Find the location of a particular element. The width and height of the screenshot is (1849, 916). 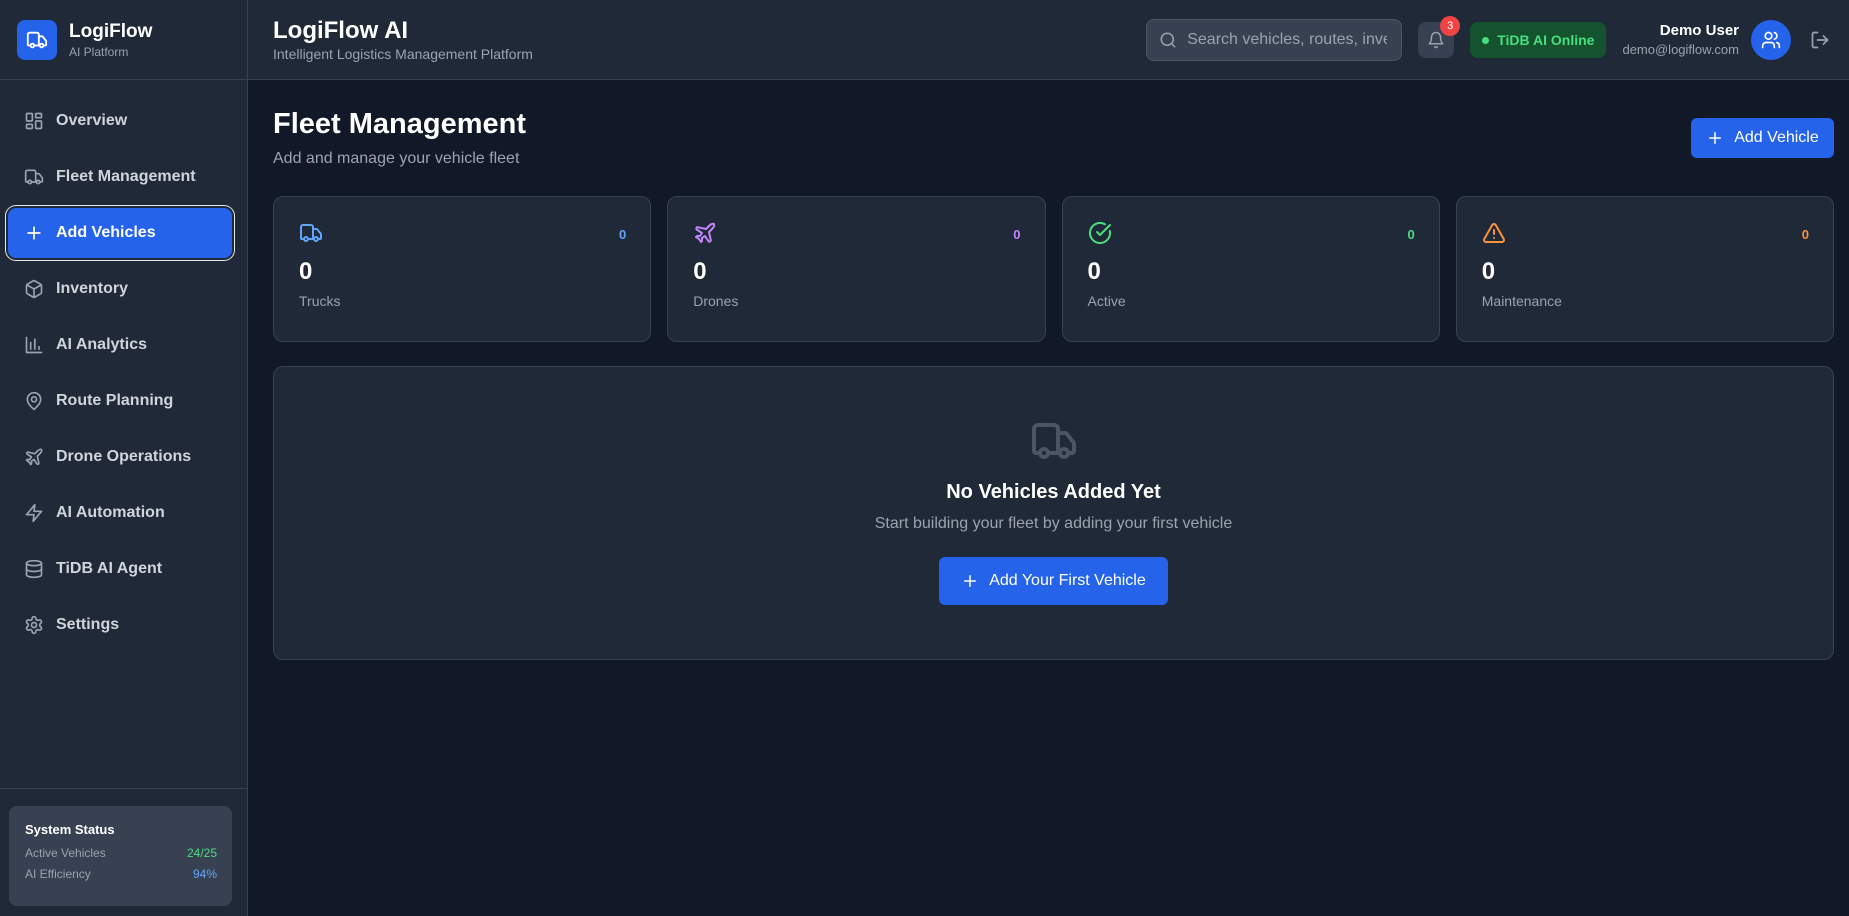

package-icon is located at coordinates (34, 289).